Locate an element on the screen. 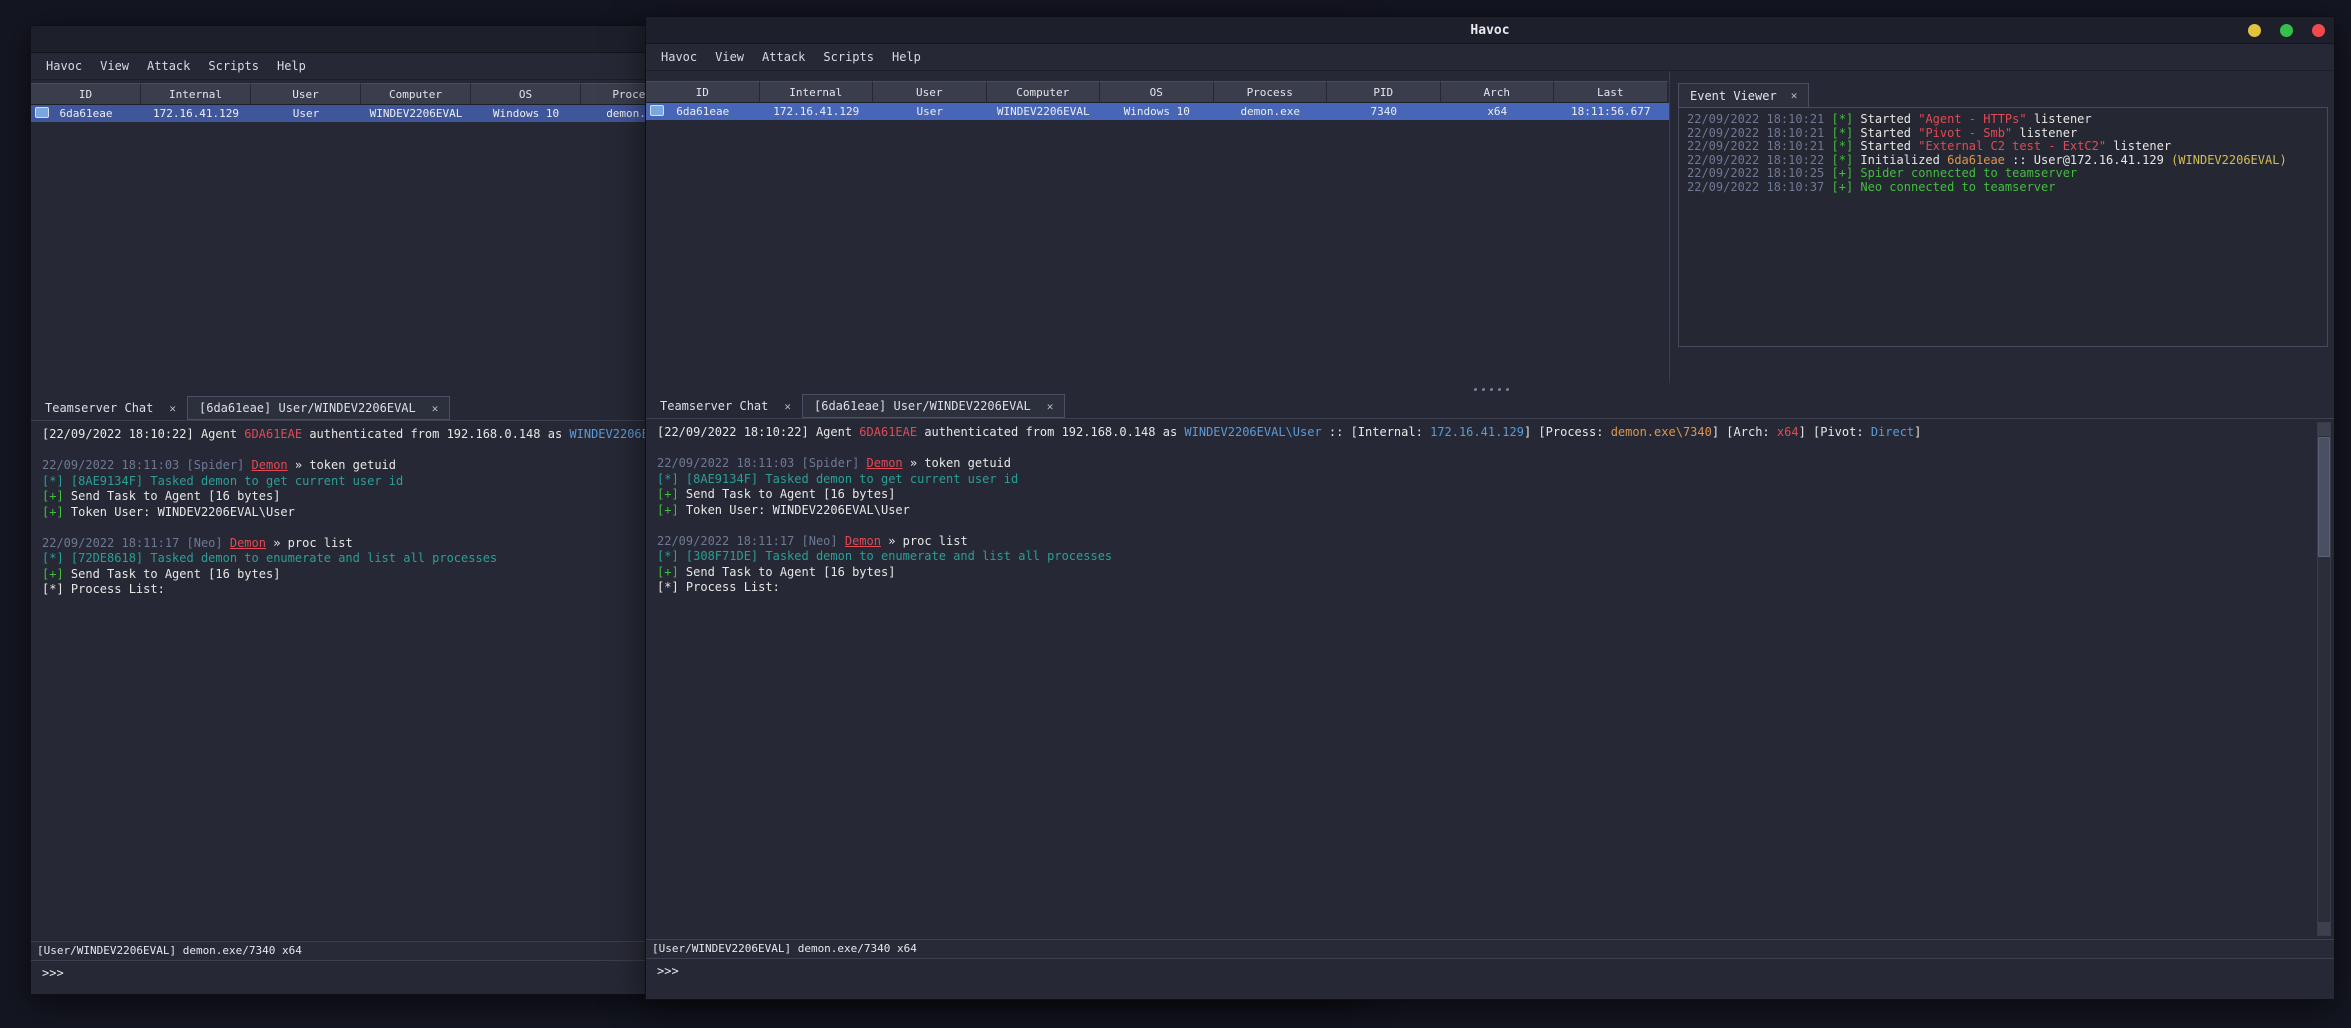 This screenshot has width=2351, height=1028. process-row: fontdrvhost.exe9486200x645 is located at coordinates (1484, 852).